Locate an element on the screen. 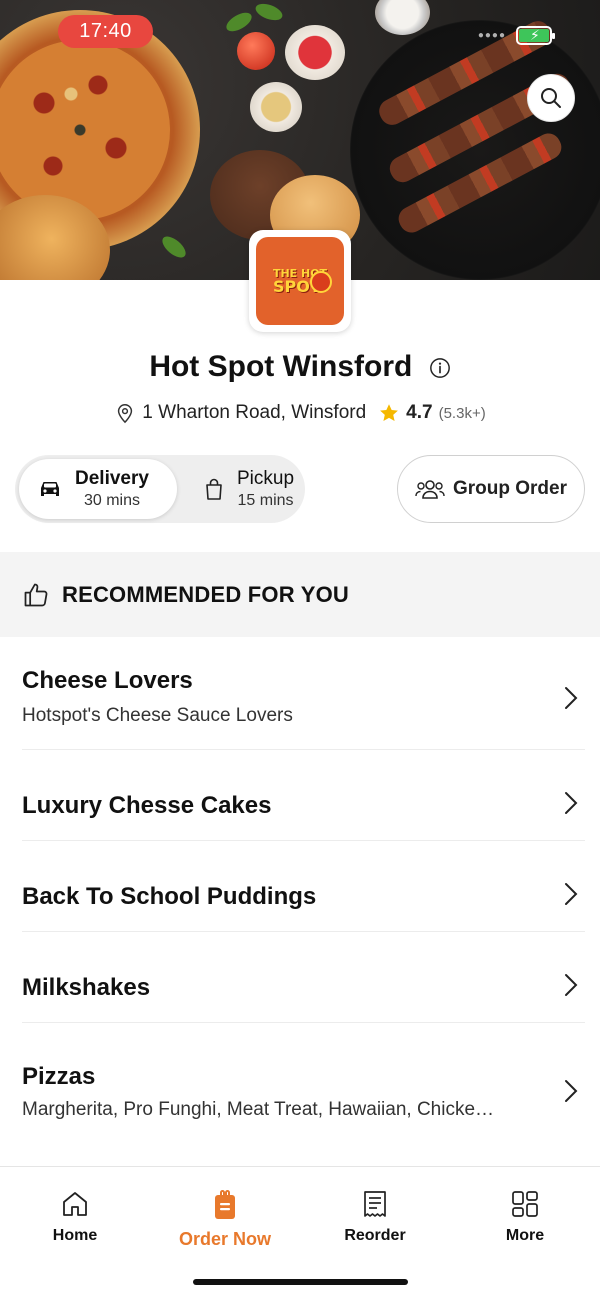  search-icon is located at coordinates (551, 98).